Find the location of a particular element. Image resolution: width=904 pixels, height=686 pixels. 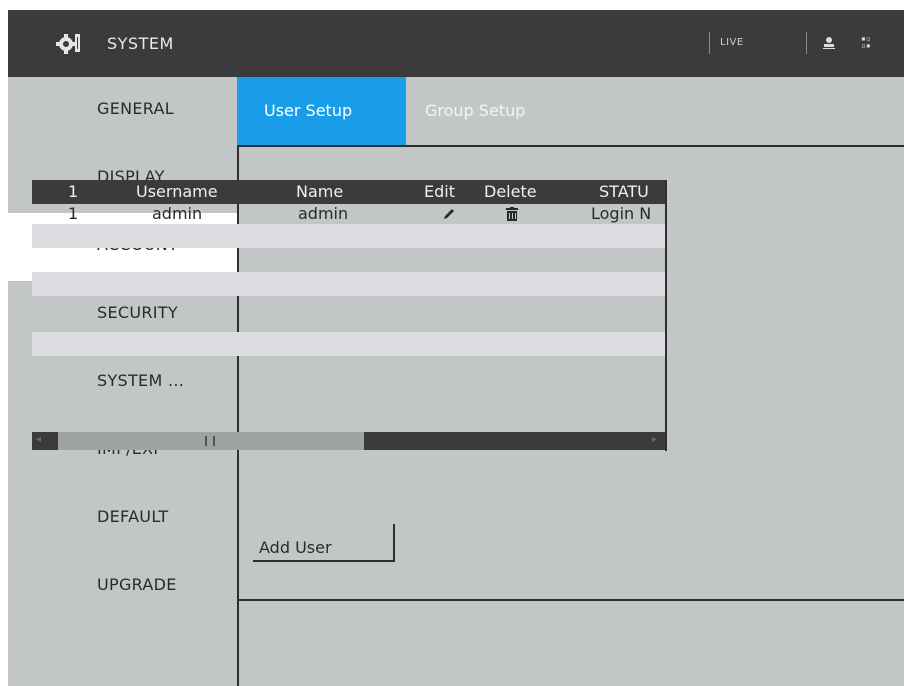

sidebar-item-upgrade: UPGRADE is located at coordinates (122, 587).